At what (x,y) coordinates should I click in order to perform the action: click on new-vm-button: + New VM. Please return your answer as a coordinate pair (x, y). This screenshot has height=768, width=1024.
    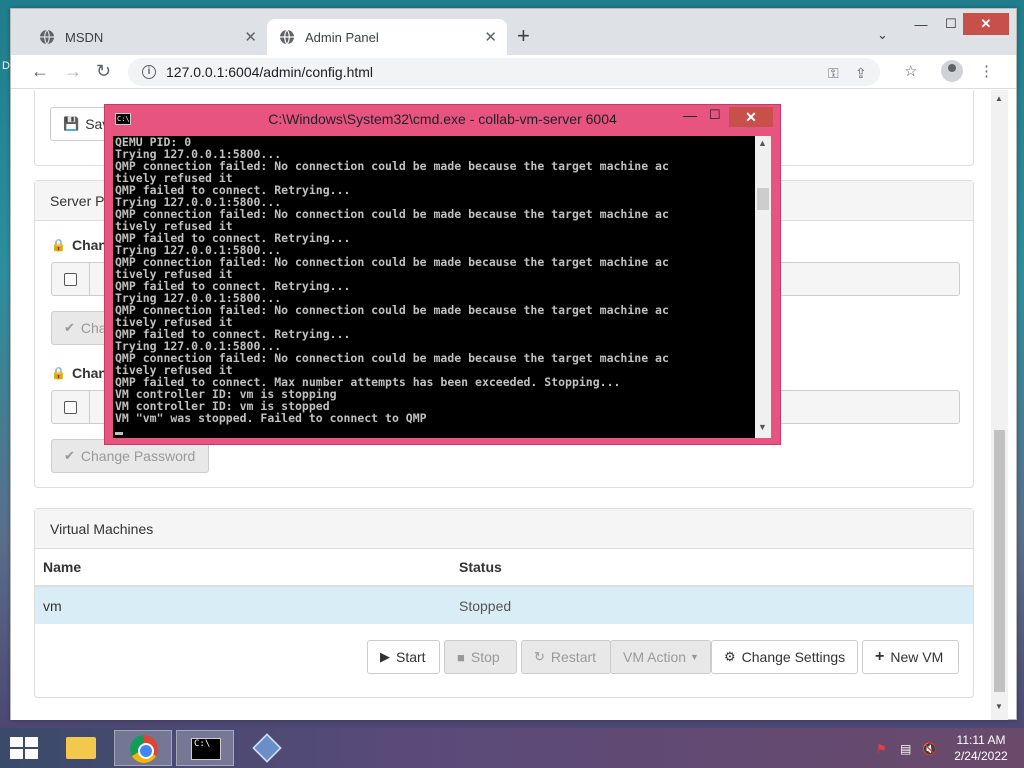
    Looking at the image, I should click on (910, 657).